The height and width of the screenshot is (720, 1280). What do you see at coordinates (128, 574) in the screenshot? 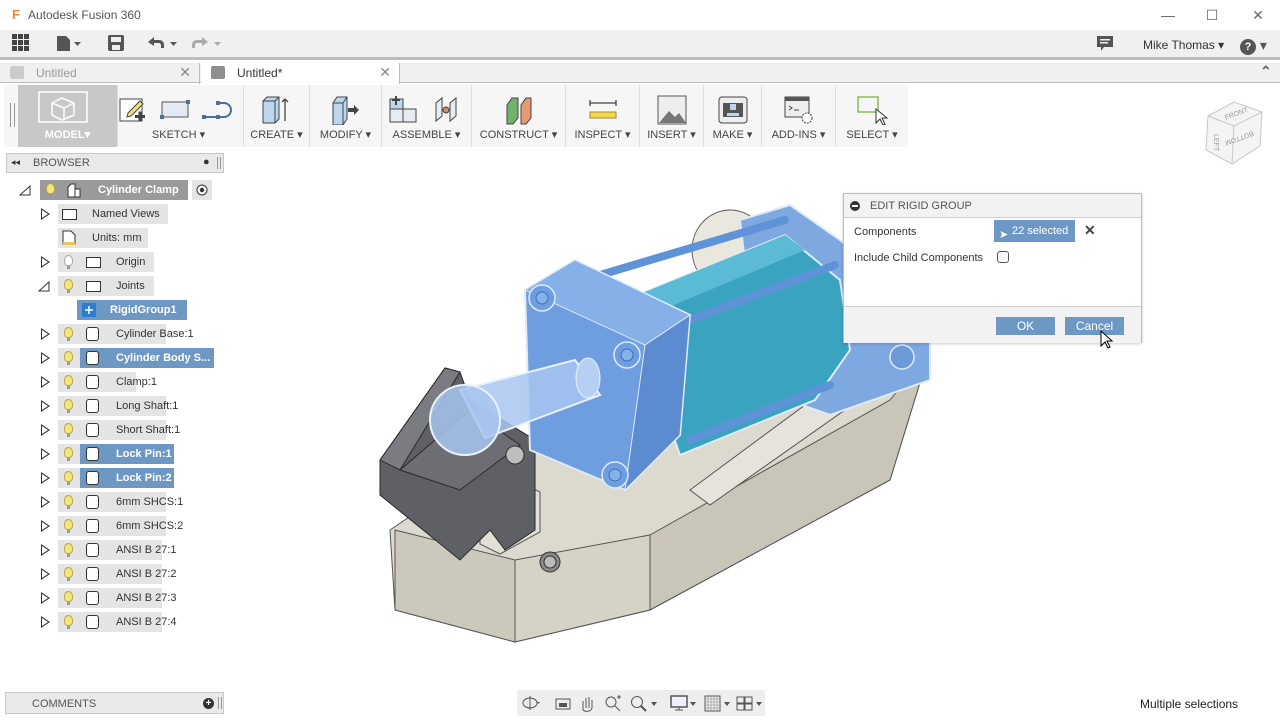
I see `component-node: ANSI B 27:2` at bounding box center [128, 574].